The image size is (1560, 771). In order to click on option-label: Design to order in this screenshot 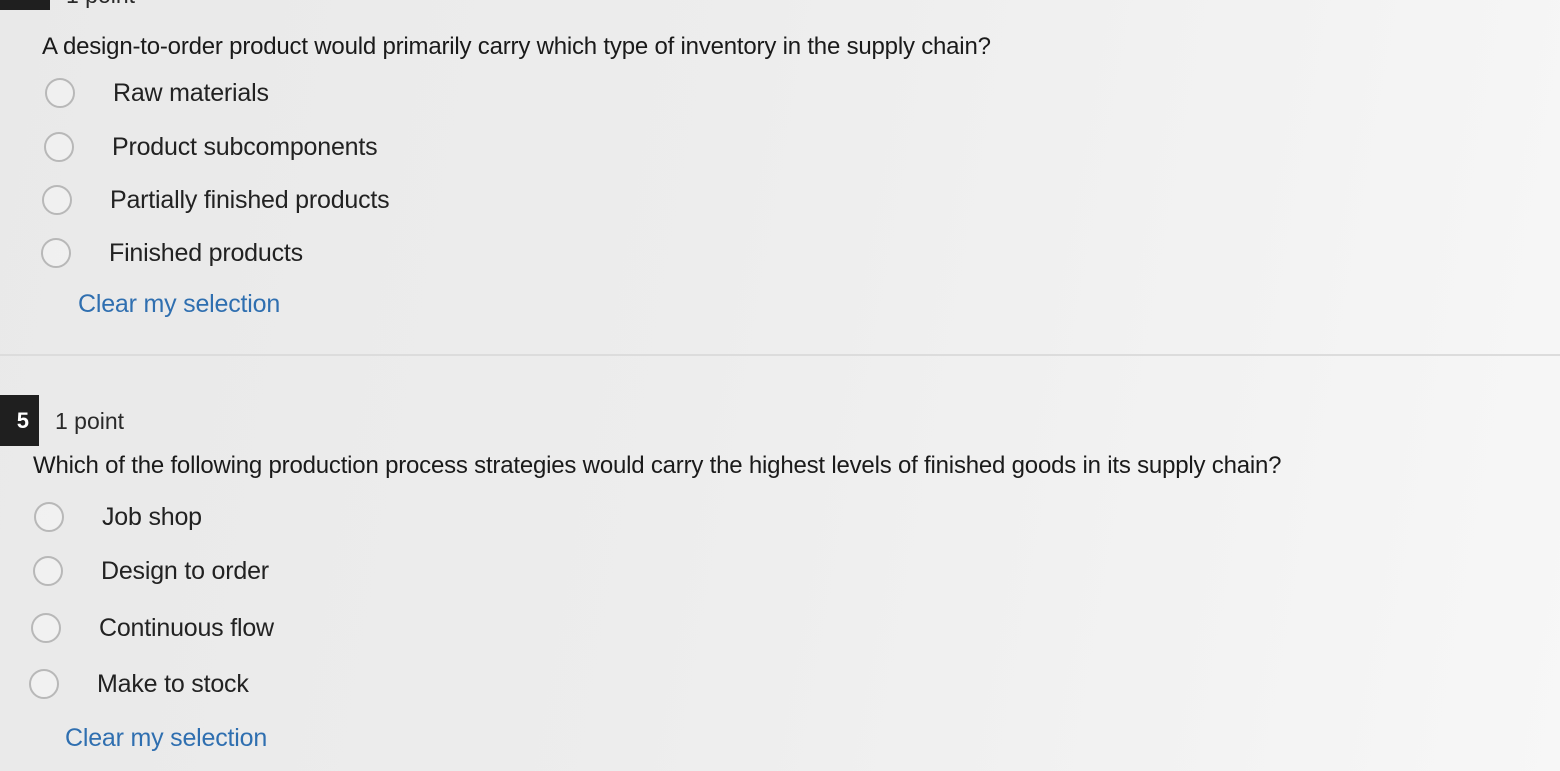, I will do `click(185, 570)`.